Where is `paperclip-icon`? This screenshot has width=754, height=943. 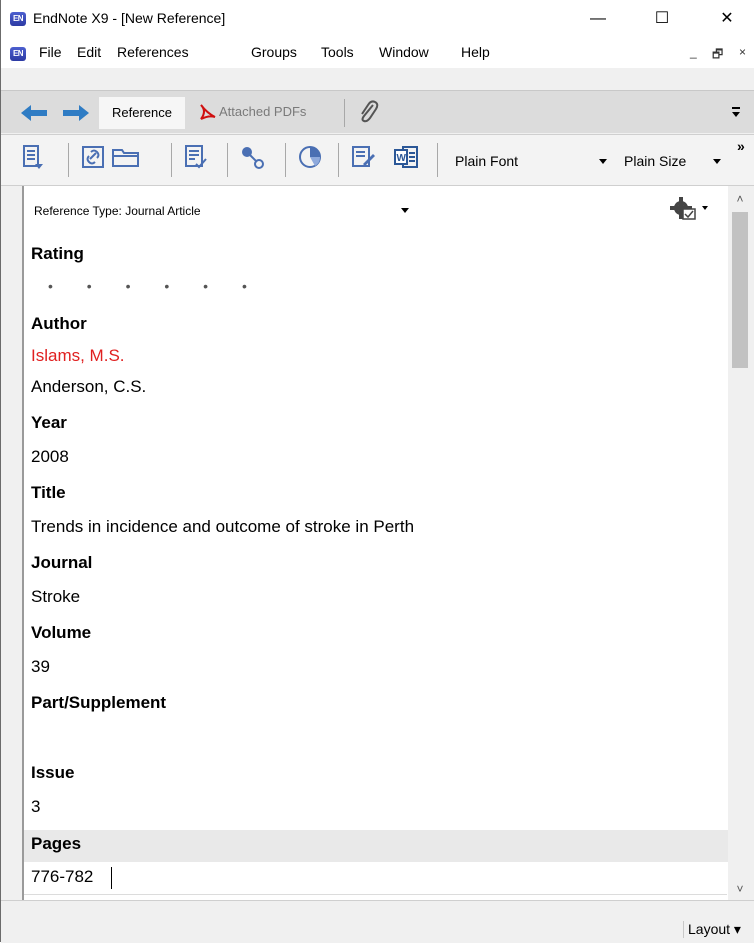
paperclip-icon is located at coordinates (368, 112).